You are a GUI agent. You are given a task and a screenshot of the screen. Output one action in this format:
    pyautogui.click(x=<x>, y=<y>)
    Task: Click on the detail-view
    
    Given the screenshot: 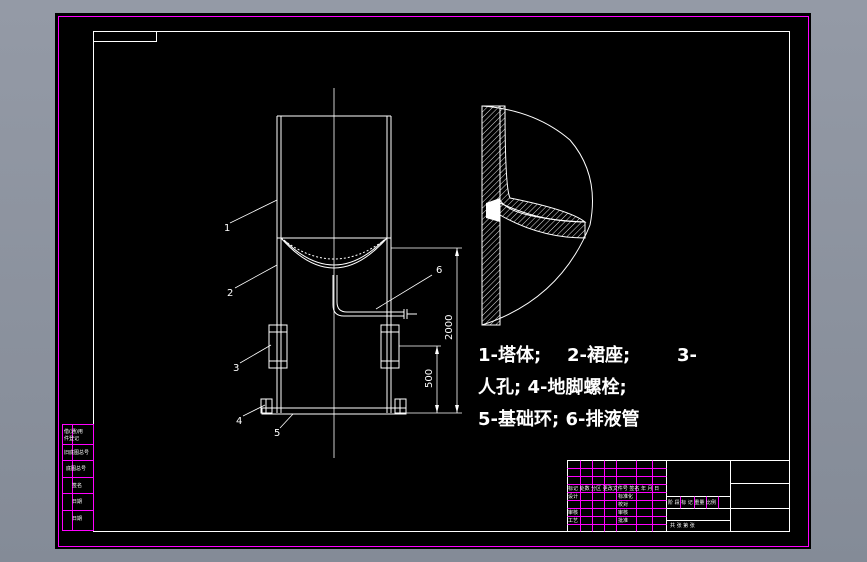 What is the action you would take?
    pyautogui.click(x=537, y=215)
    